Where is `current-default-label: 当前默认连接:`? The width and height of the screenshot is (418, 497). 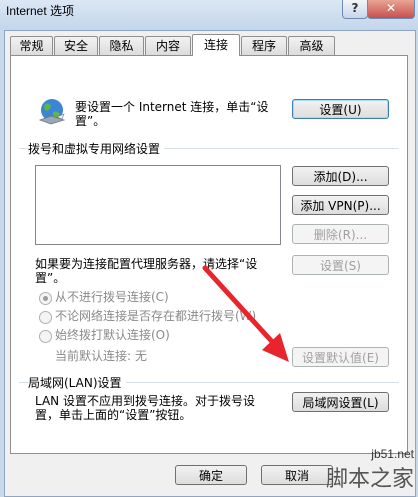
current-default-label: 当前默认连接: is located at coordinates (93, 356).